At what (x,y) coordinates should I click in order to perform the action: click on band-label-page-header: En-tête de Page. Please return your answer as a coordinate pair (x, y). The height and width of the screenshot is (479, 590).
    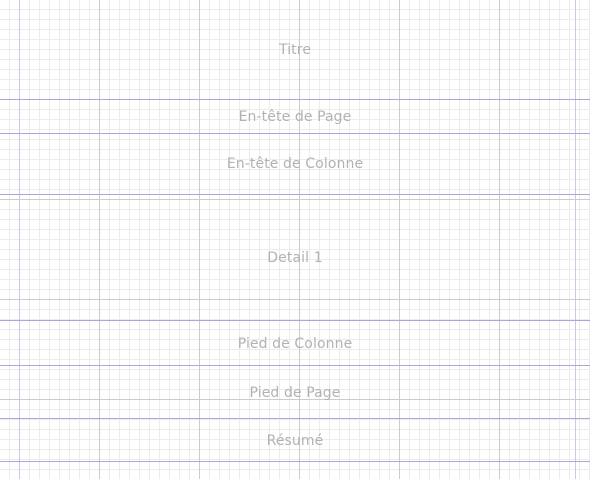
    Looking at the image, I should click on (295, 117).